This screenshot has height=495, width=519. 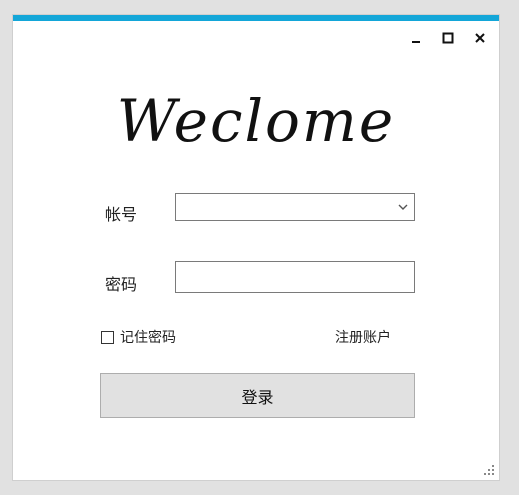 I want to click on remember-password-option: 记住密码, so click(x=138, y=337).